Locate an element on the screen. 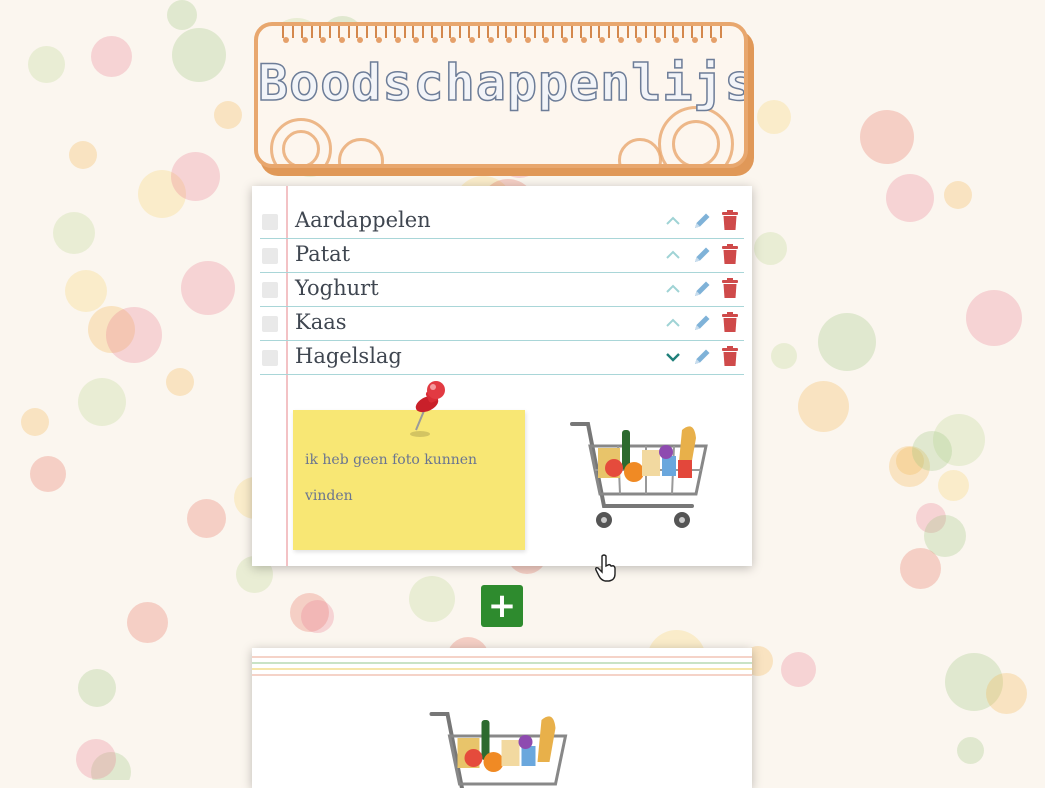  item-name: Hagelslag is located at coordinates (348, 356).